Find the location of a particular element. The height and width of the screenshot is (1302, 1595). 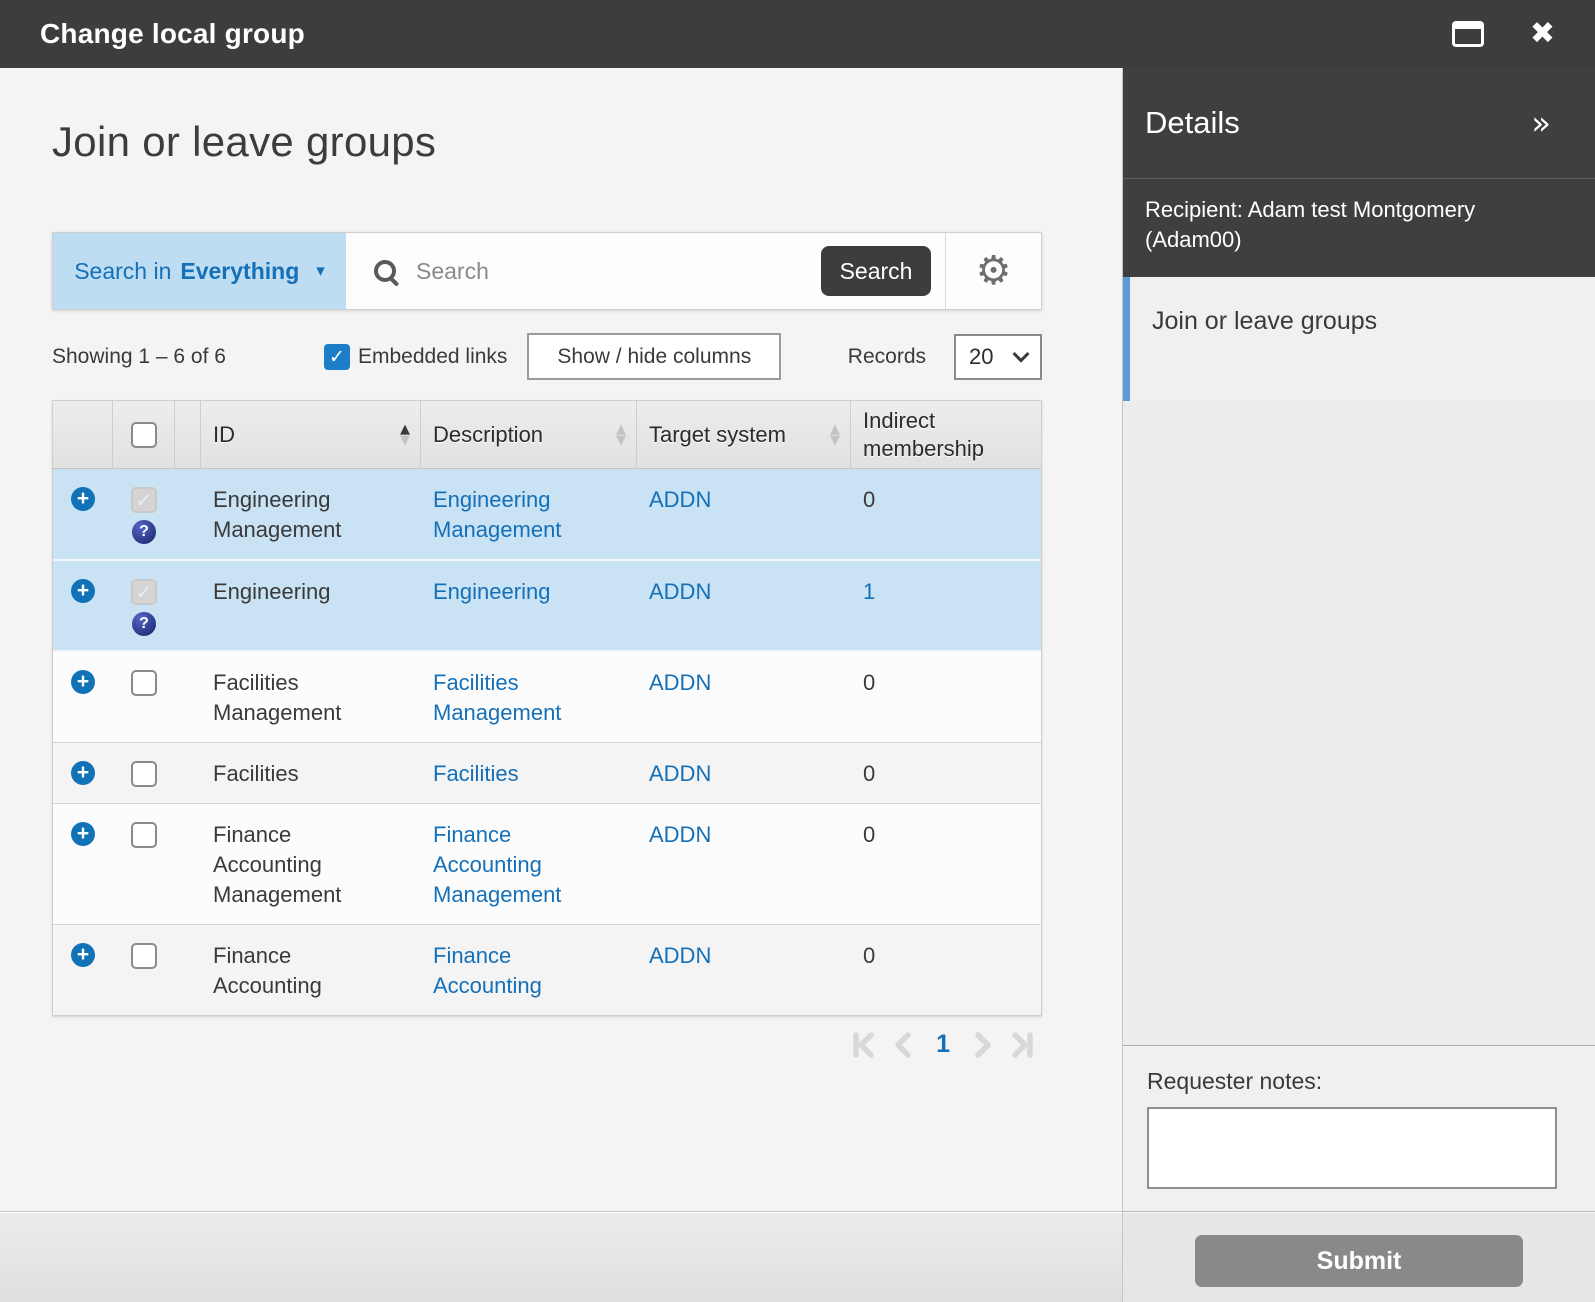

records-select: 20 is located at coordinates (998, 356).